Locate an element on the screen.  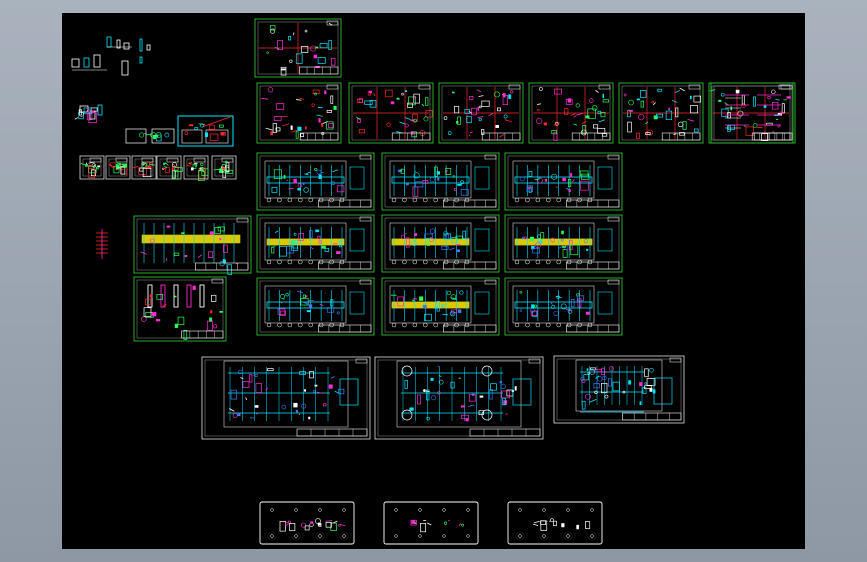
small-detail-boxes is located at coordinates (179, 131).